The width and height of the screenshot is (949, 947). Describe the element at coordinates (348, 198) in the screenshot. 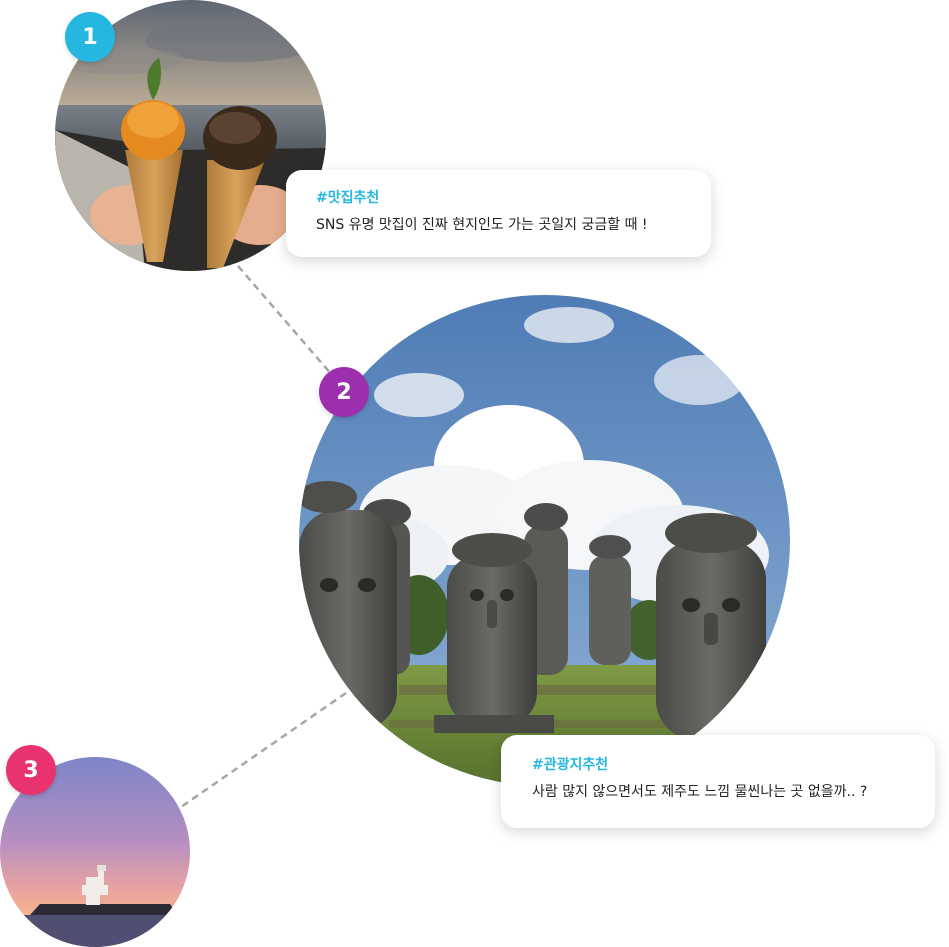

I see `hashtag-label: #맛집추천` at that location.